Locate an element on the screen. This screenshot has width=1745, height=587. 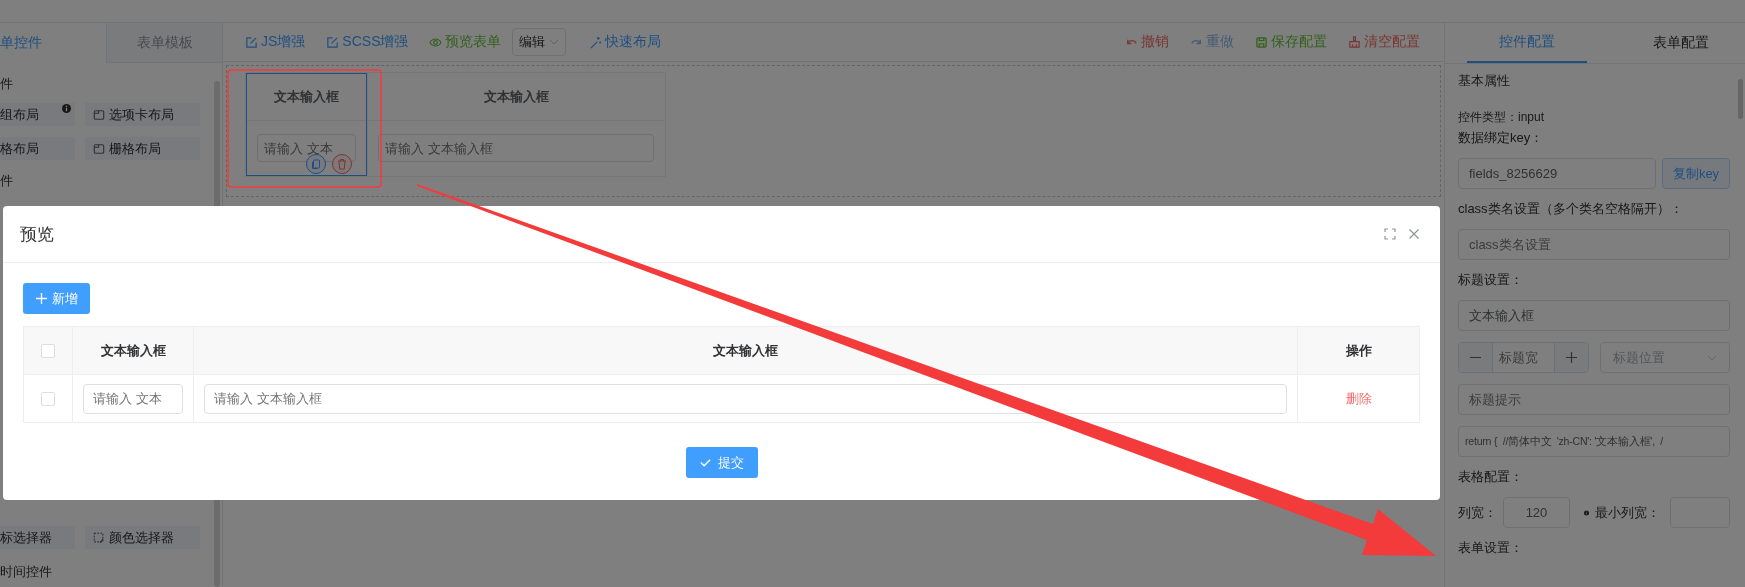
widget-item: 颜色选择器 is located at coordinates (142, 537).